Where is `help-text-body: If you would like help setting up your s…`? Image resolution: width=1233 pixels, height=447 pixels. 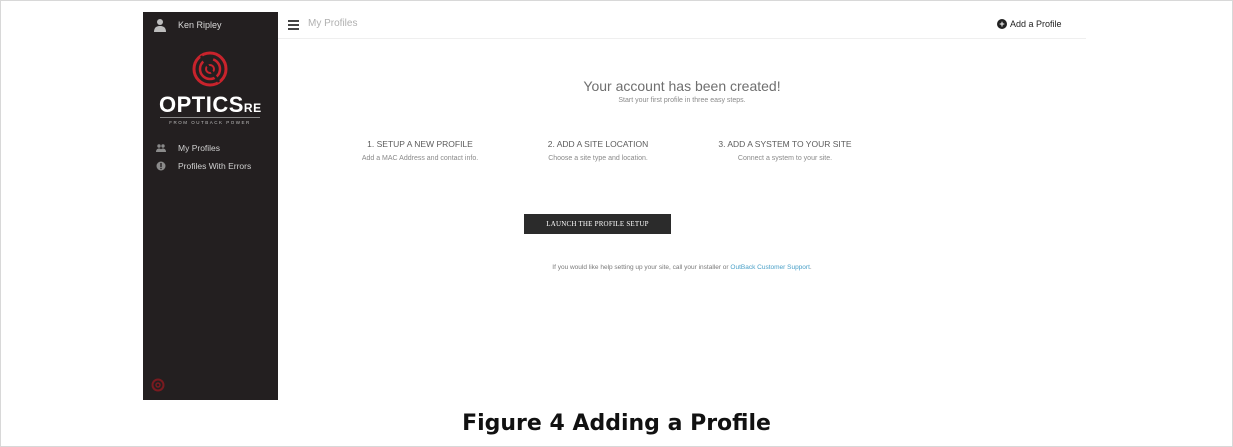 help-text-body: If you would like help setting up your s… is located at coordinates (641, 267).